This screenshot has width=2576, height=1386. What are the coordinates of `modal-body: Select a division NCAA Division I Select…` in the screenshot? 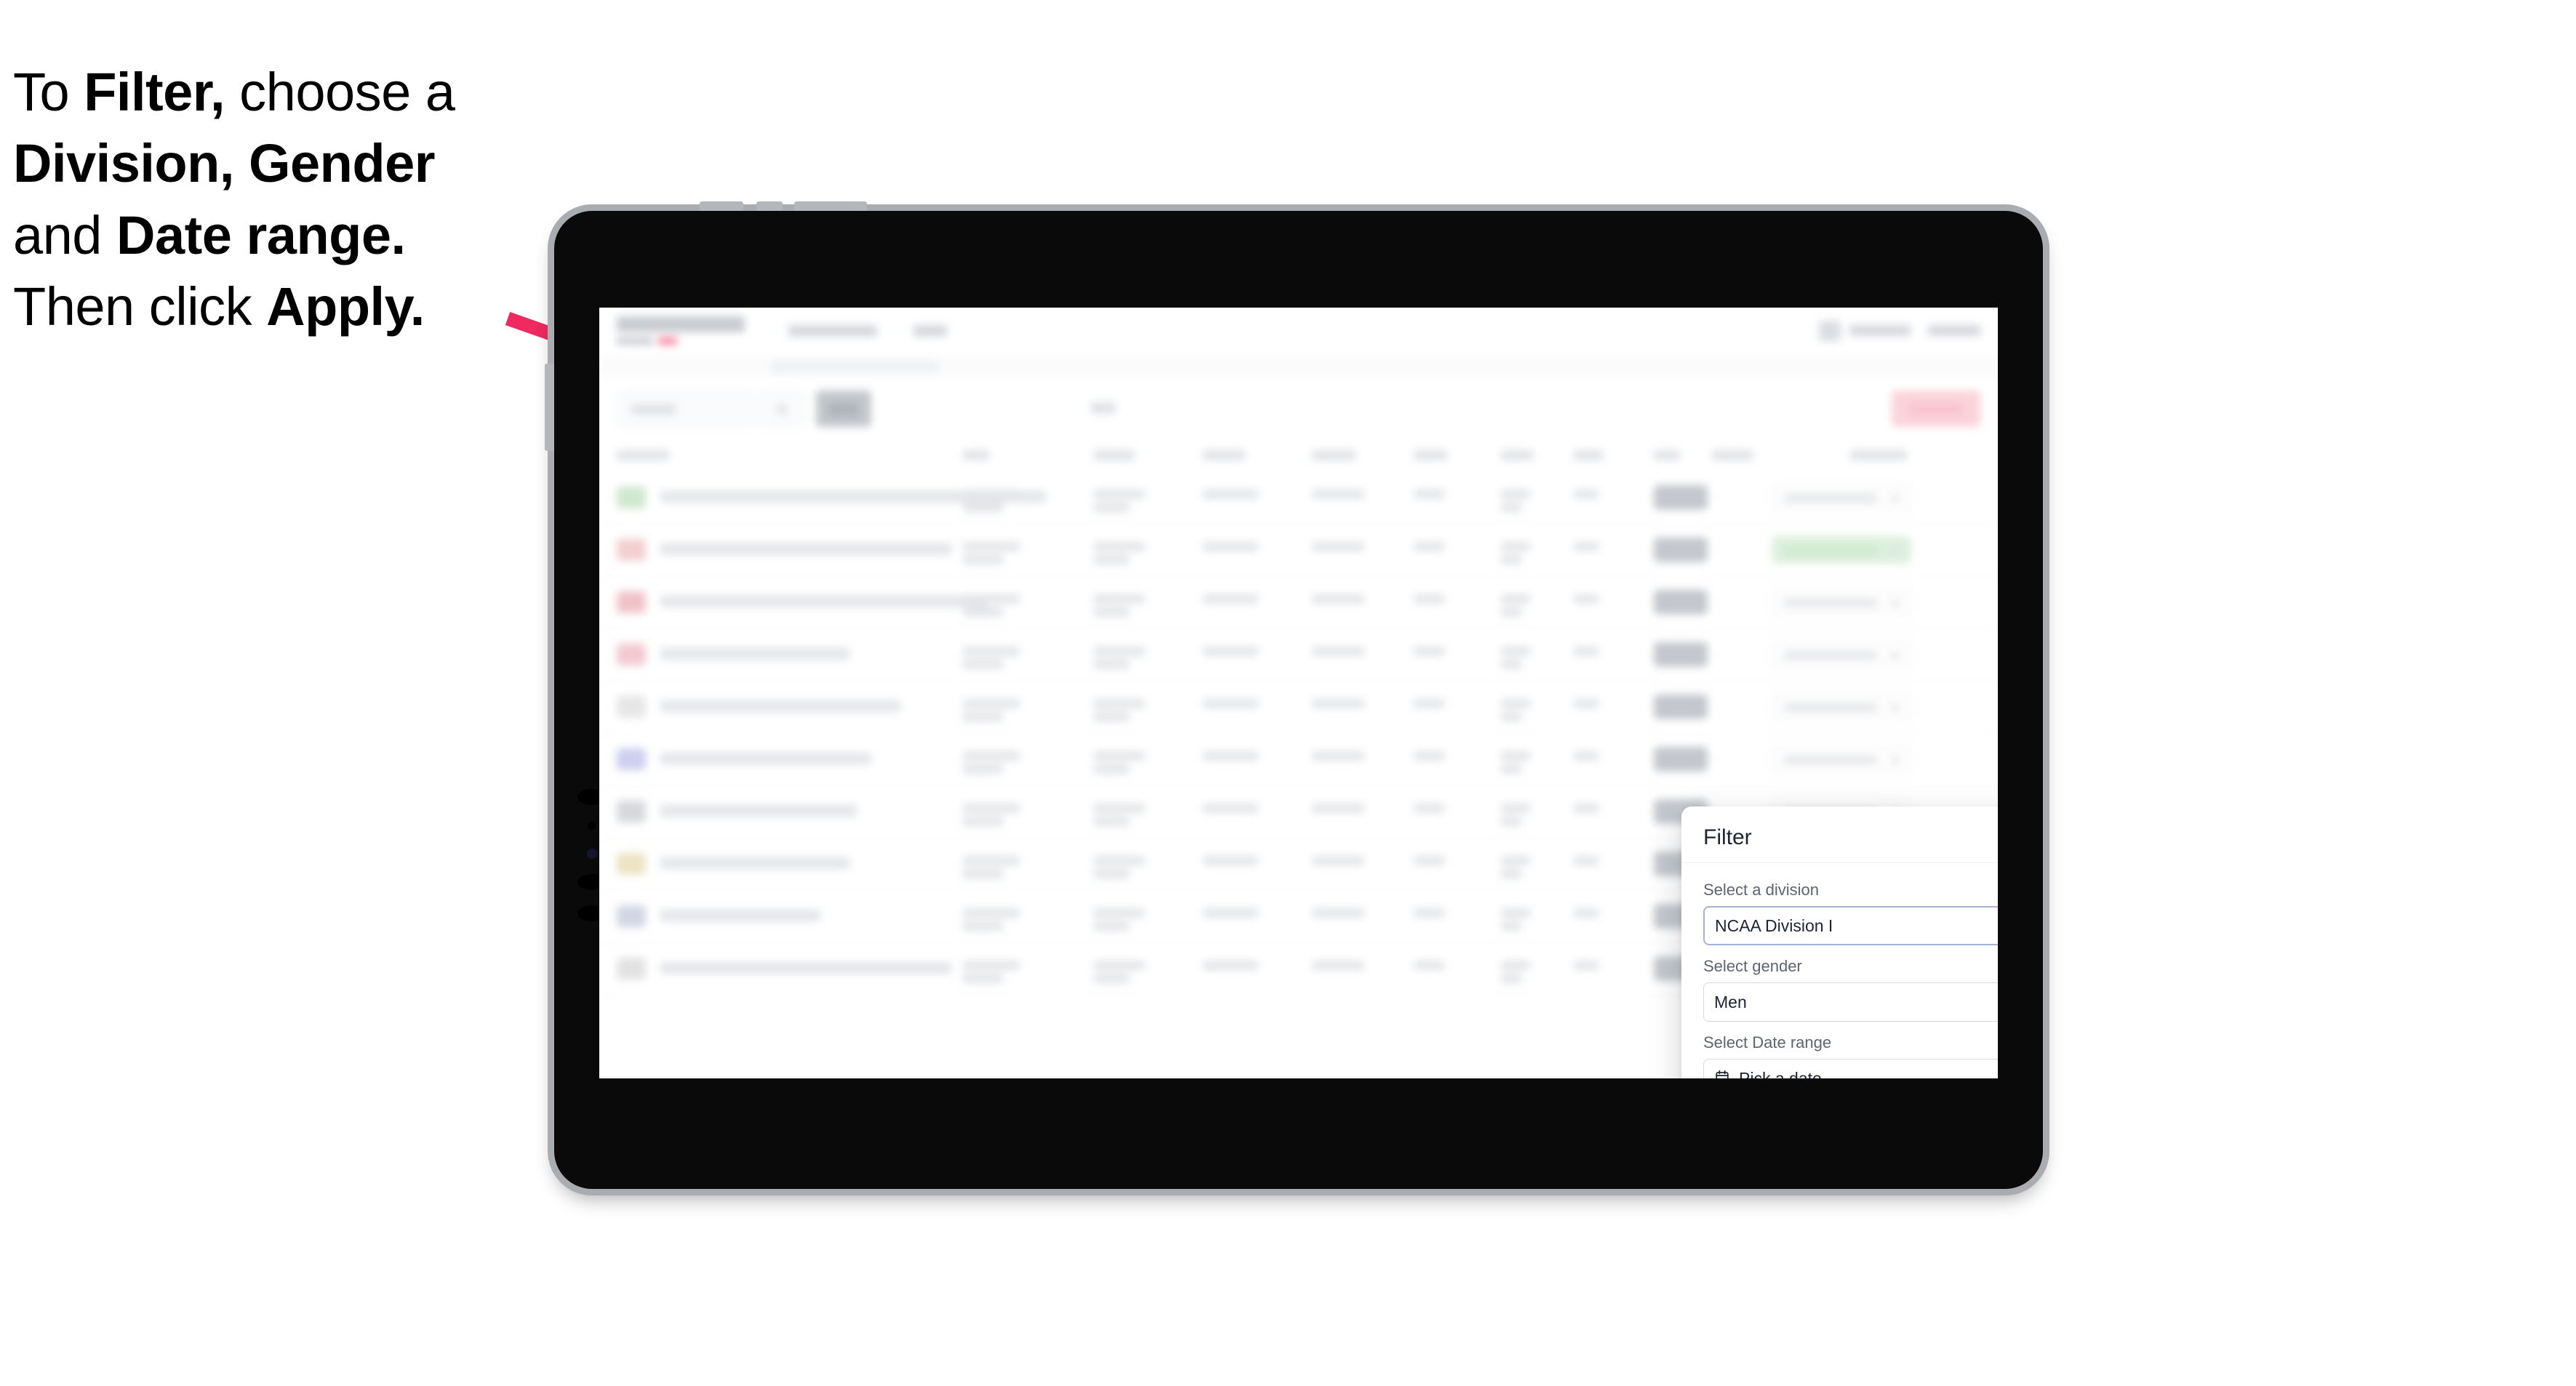 It's located at (1839, 970).